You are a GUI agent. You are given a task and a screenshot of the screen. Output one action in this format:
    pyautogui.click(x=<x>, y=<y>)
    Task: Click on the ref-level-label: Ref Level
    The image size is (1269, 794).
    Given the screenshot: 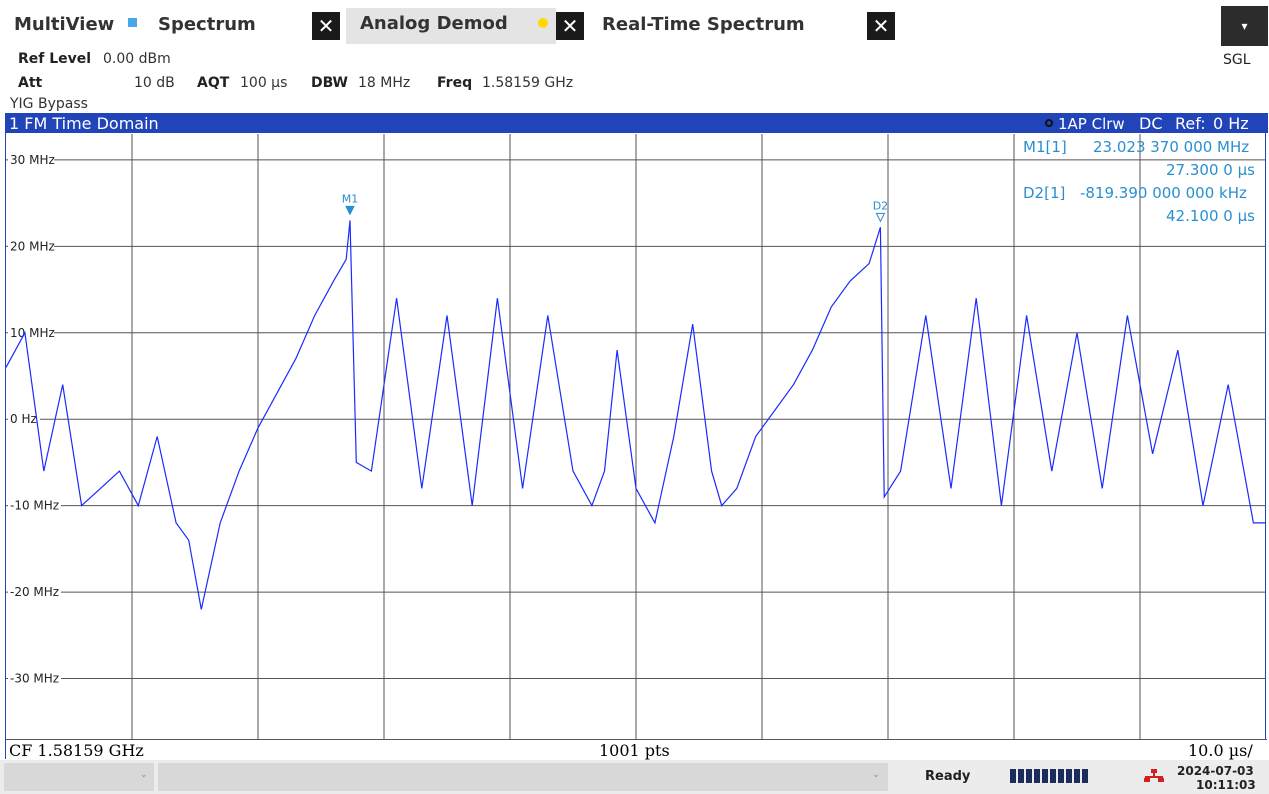 What is the action you would take?
    pyautogui.click(x=55, y=59)
    